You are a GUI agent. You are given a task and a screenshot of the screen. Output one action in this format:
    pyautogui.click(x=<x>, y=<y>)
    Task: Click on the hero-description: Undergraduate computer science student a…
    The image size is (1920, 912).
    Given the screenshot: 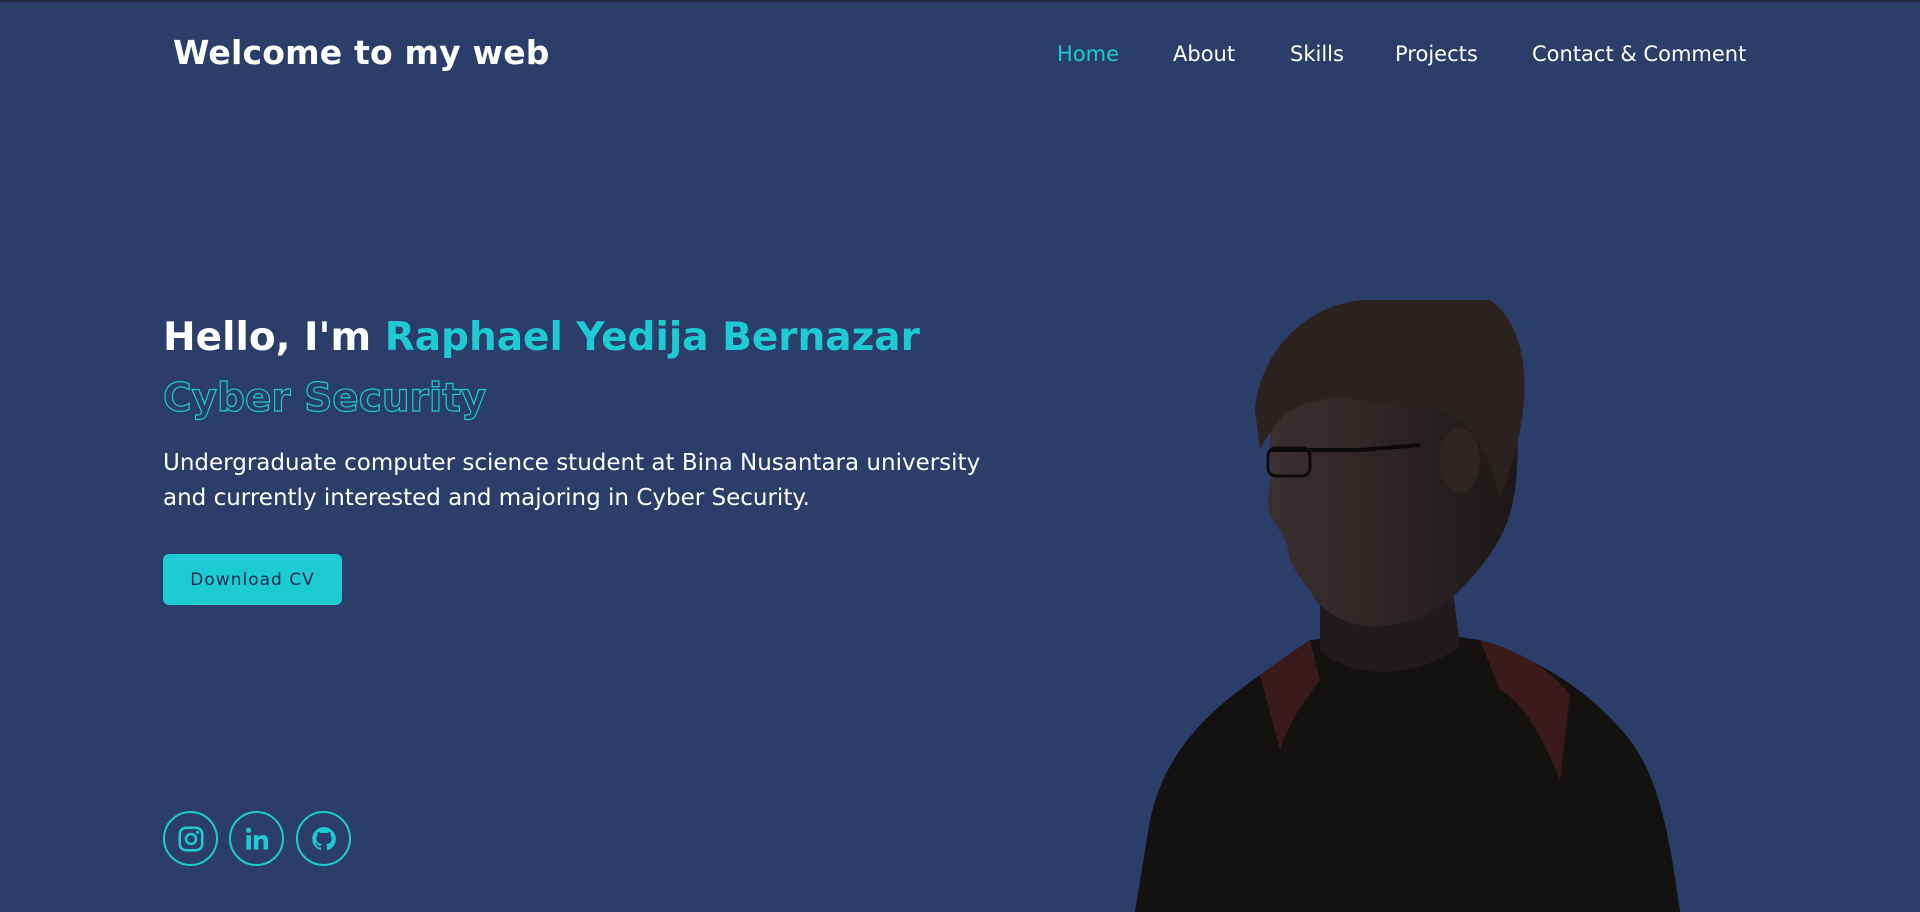 What is the action you would take?
    pyautogui.click(x=572, y=480)
    